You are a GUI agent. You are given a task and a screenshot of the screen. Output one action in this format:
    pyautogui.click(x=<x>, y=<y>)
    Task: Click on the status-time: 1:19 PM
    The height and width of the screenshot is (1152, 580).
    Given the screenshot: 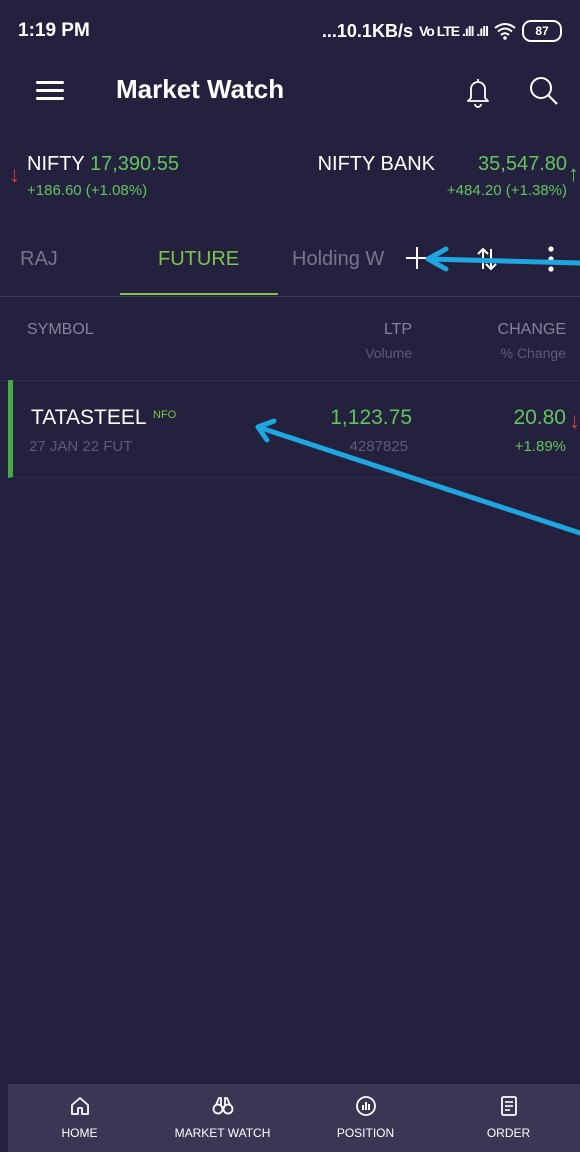 What is the action you would take?
    pyautogui.click(x=54, y=30)
    